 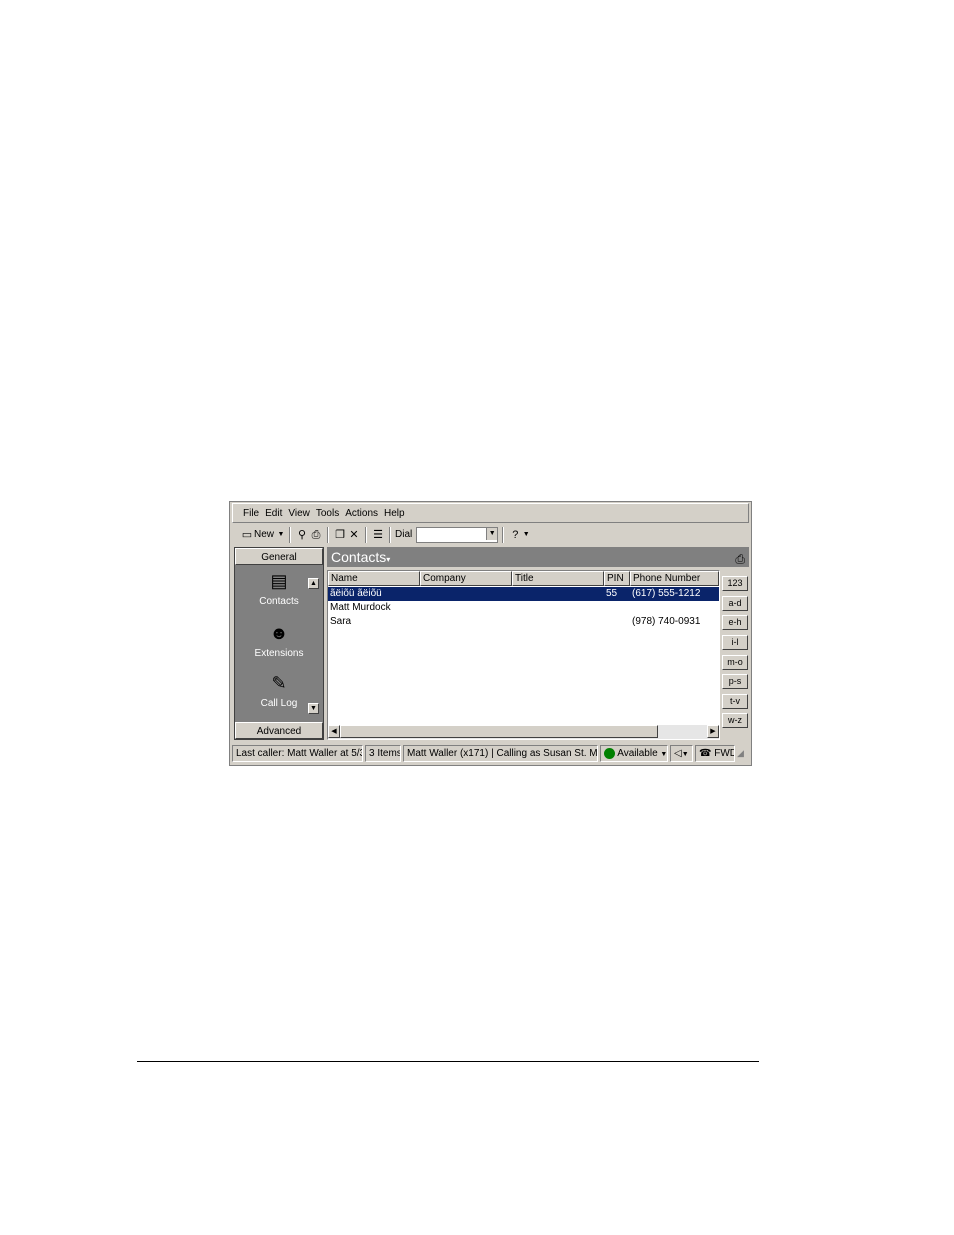 What do you see at coordinates (724, 753) in the screenshot?
I see `forward-label: FWD` at bounding box center [724, 753].